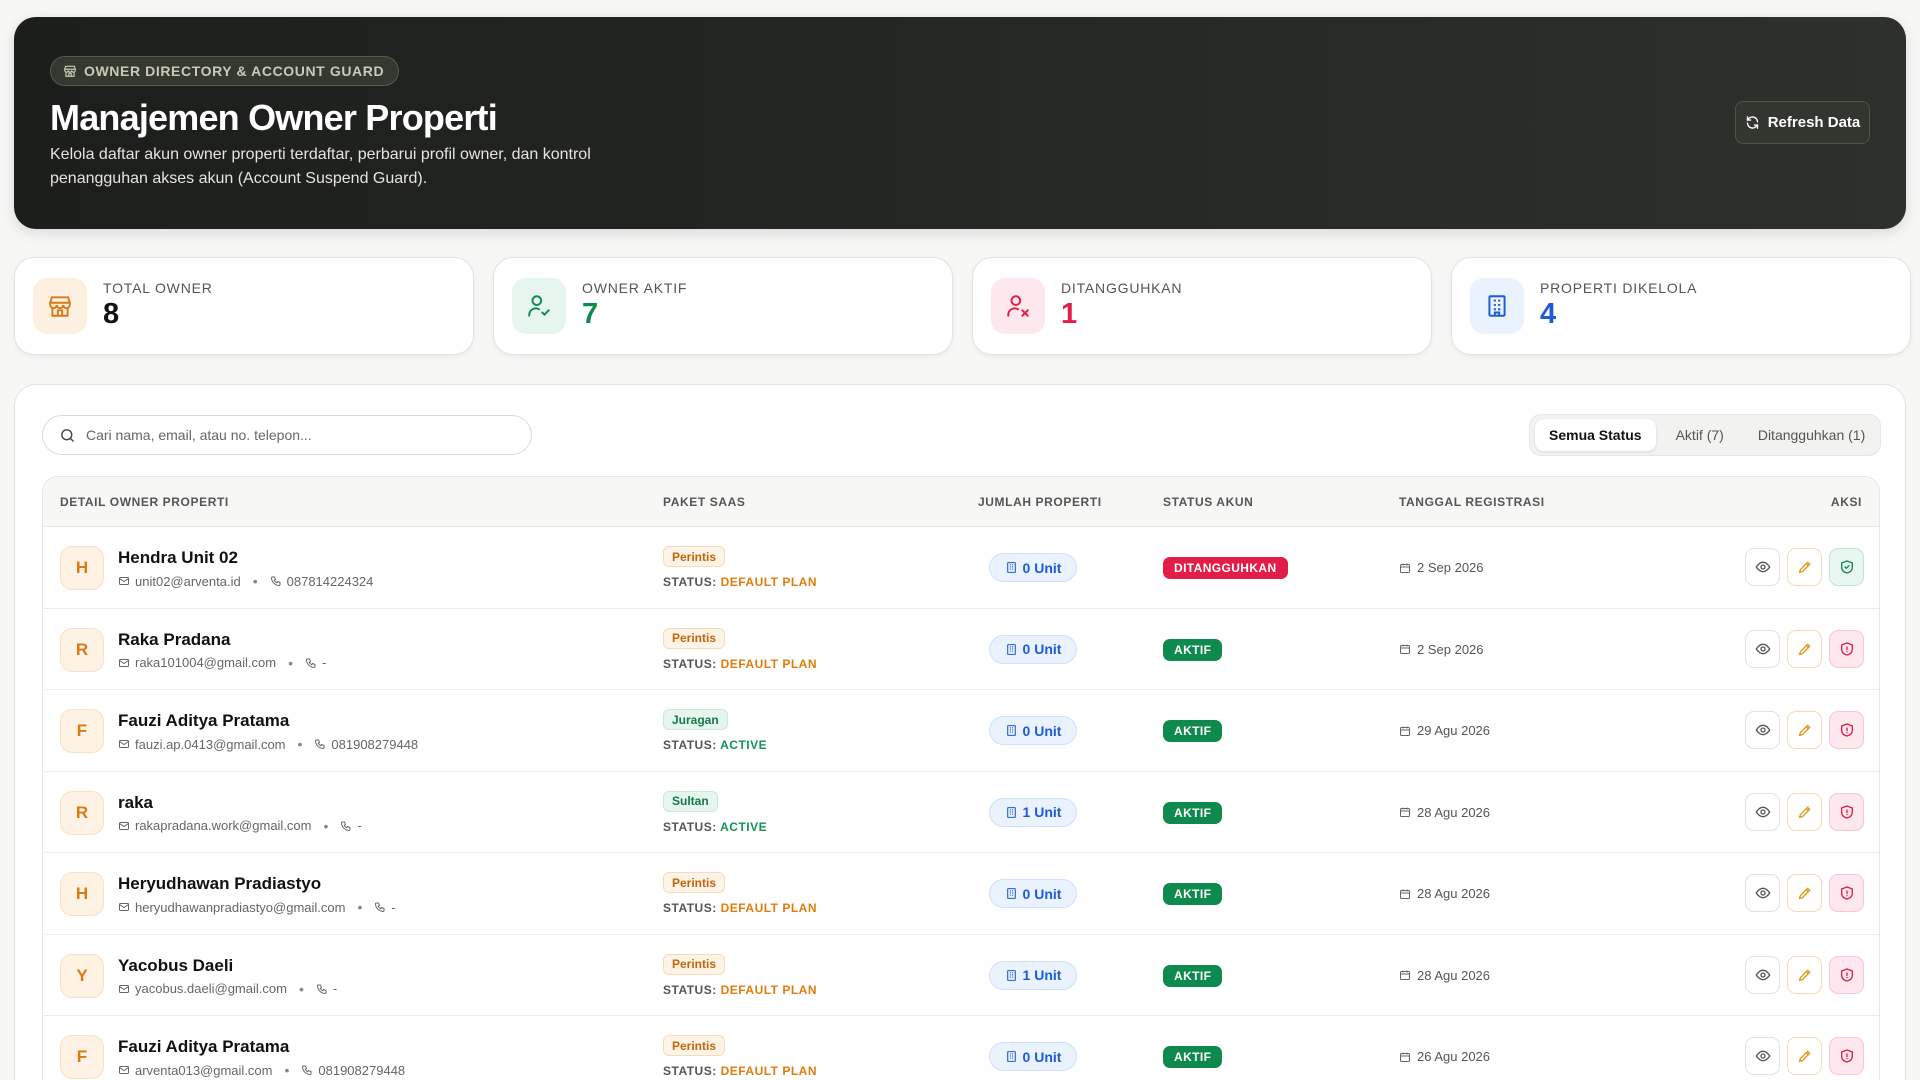 The image size is (1920, 1080). I want to click on owner-contact: arventa013@gmail.com • 081908279448, so click(261, 1070).